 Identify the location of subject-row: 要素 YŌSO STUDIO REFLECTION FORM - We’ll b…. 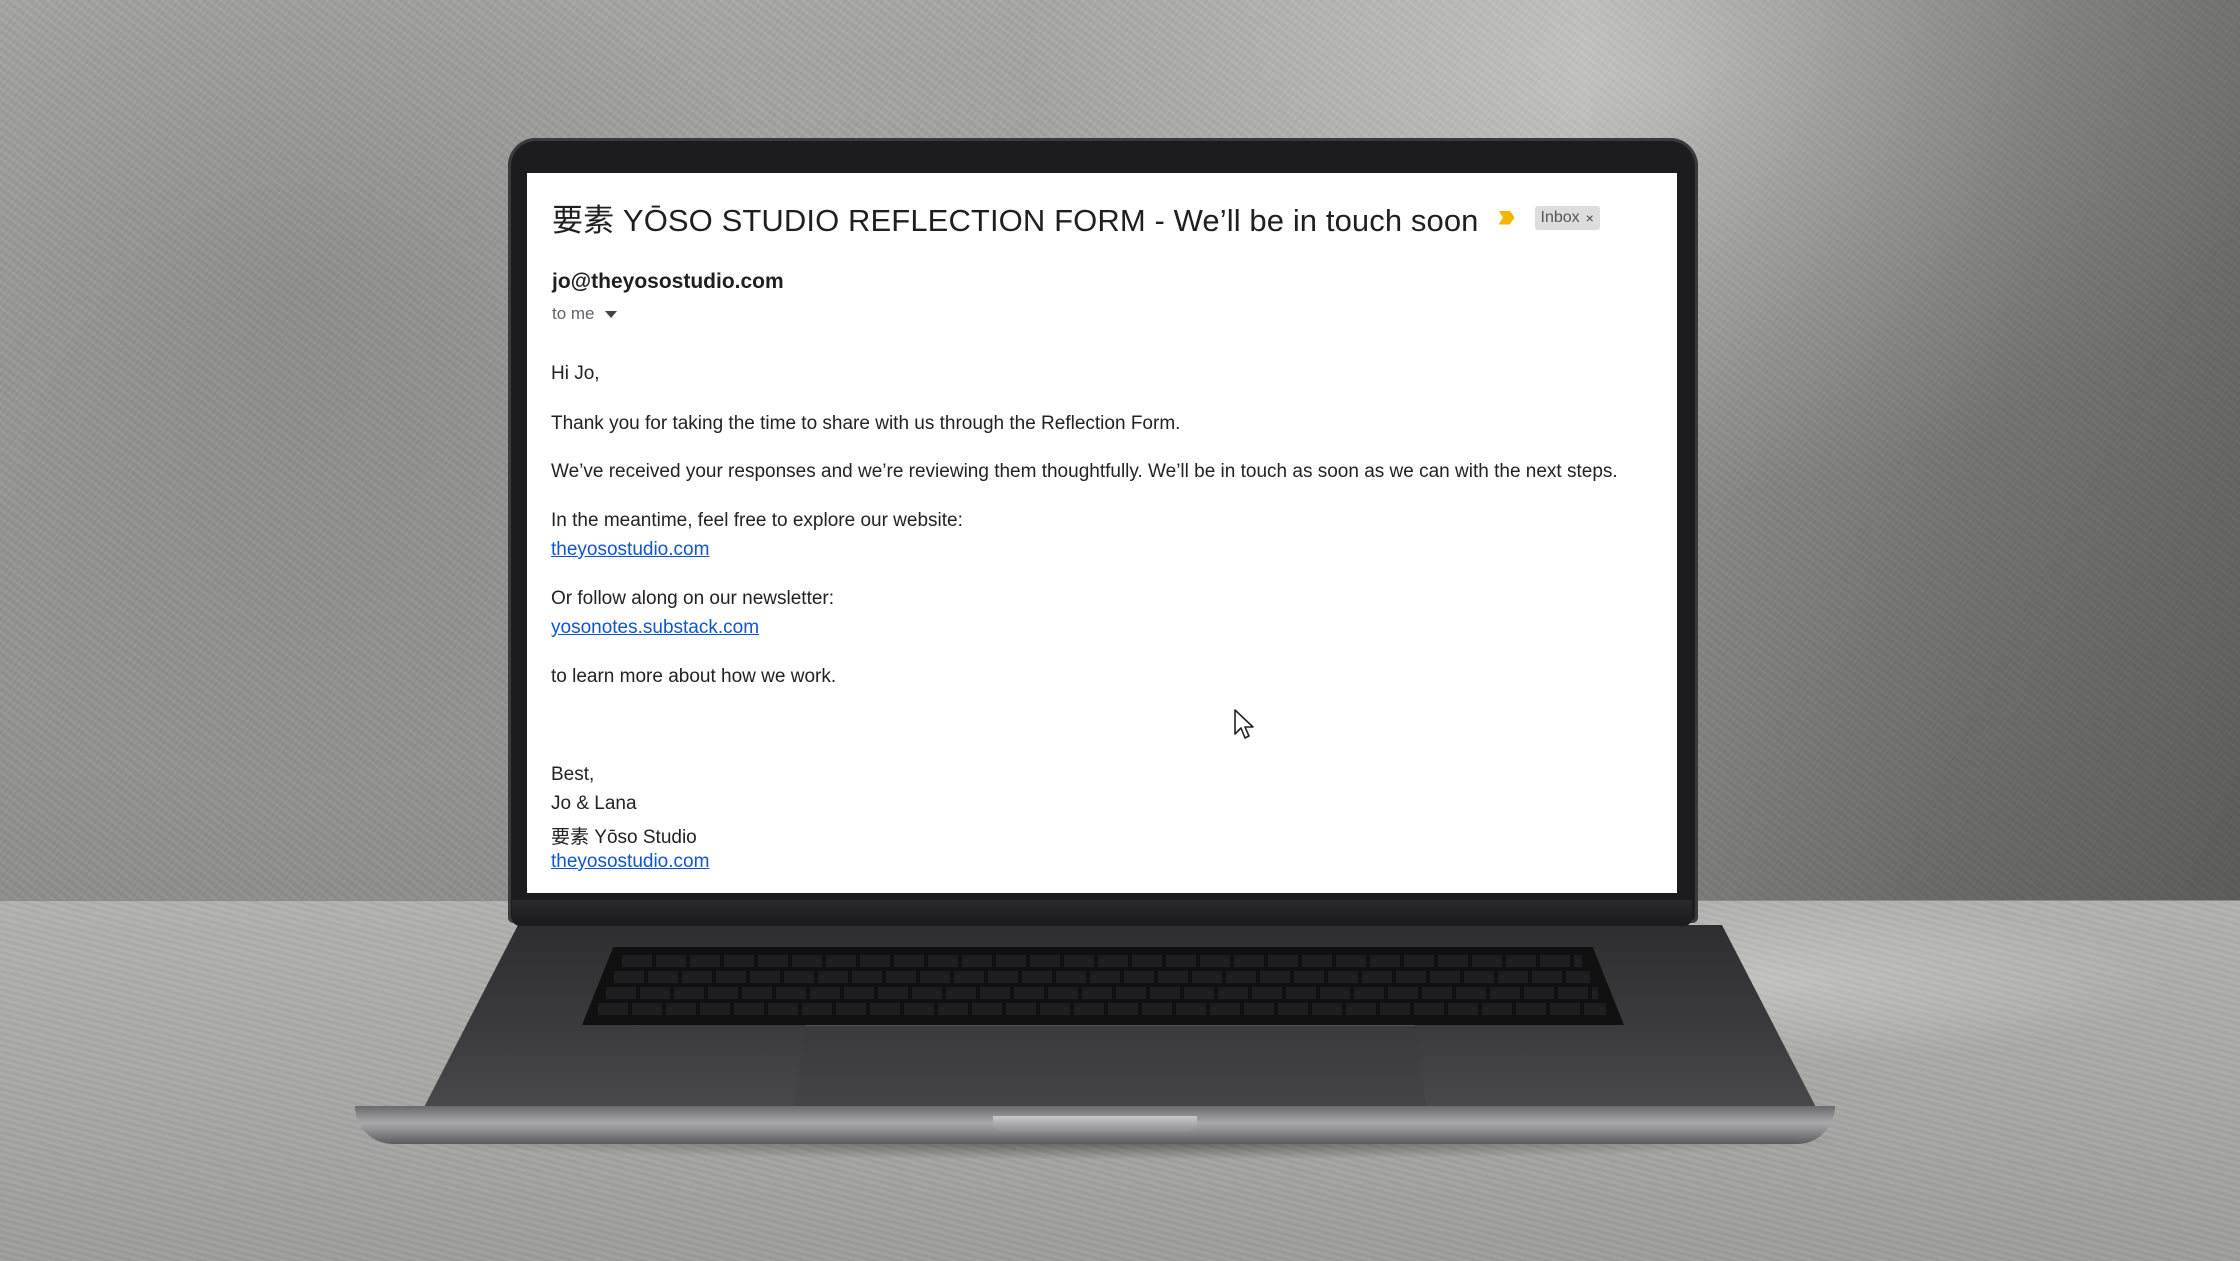
(1076, 217).